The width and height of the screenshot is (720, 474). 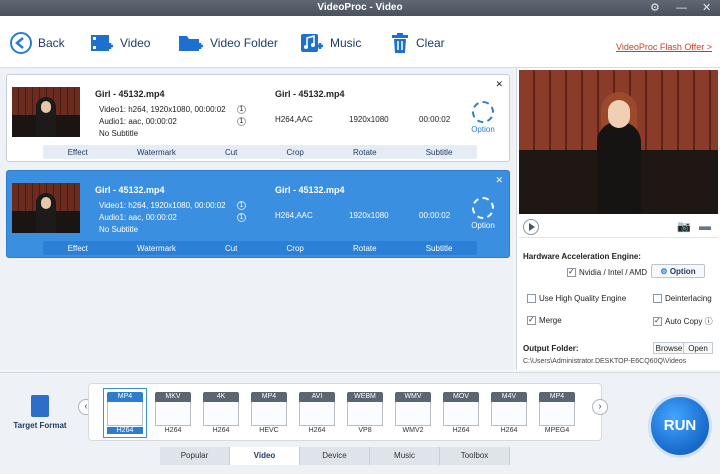 I want to click on subtitle-info: No Subtitle, so click(x=119, y=133).